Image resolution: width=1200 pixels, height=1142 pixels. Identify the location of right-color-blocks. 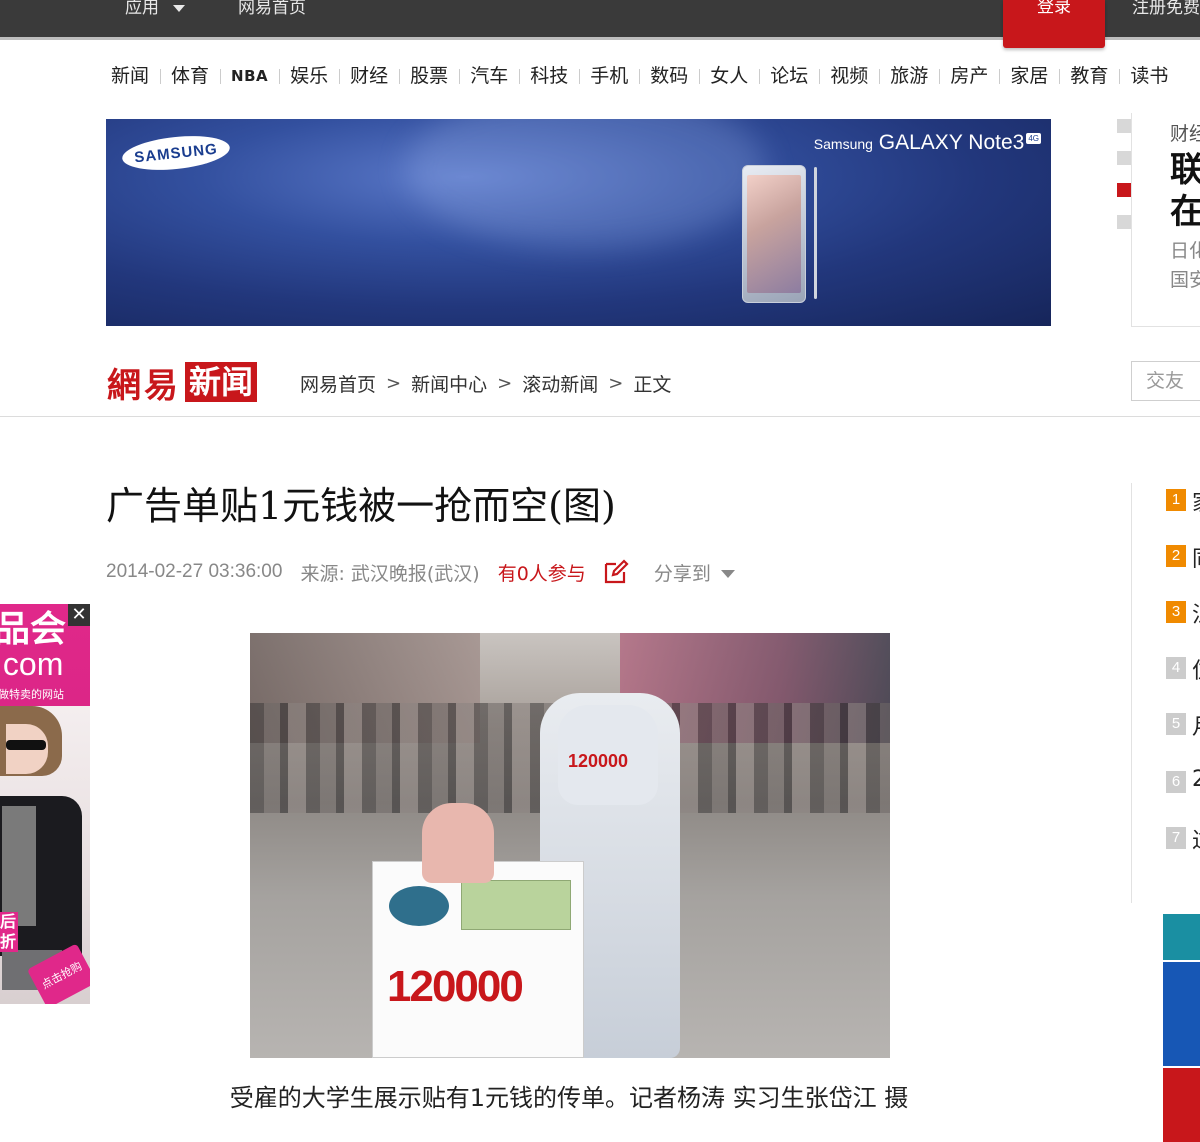
(1181, 1028).